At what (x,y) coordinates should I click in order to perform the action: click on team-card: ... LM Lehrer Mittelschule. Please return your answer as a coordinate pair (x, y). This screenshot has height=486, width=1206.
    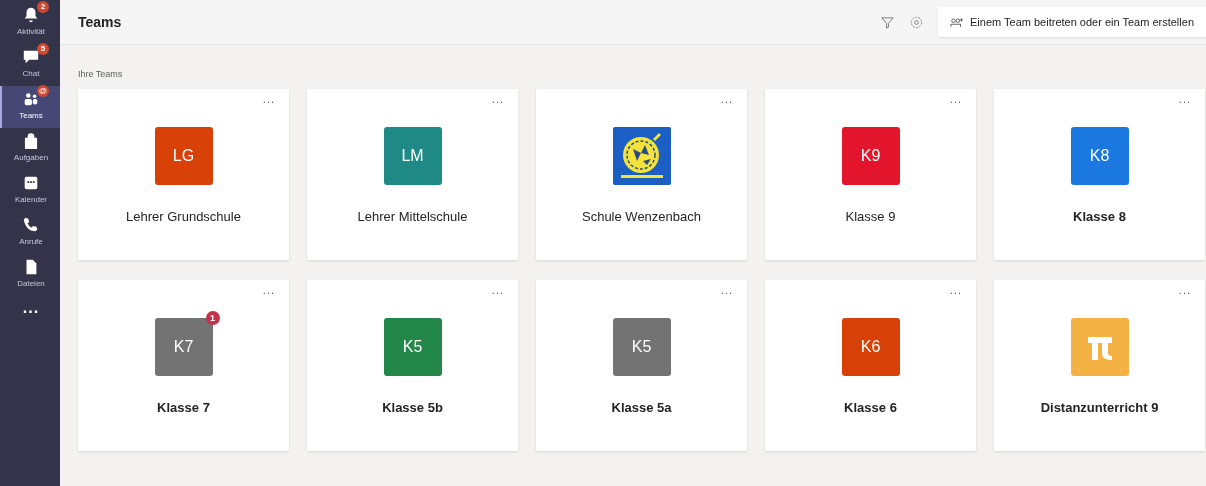
    Looking at the image, I should click on (412, 174).